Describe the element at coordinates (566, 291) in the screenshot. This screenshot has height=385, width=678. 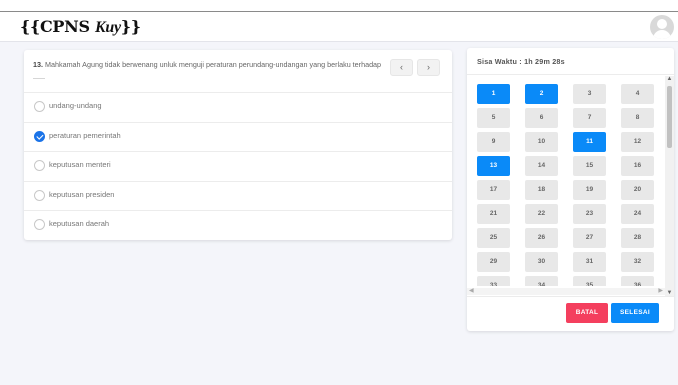
I see `horizontal-scrollbar: ◀ ▶` at that location.